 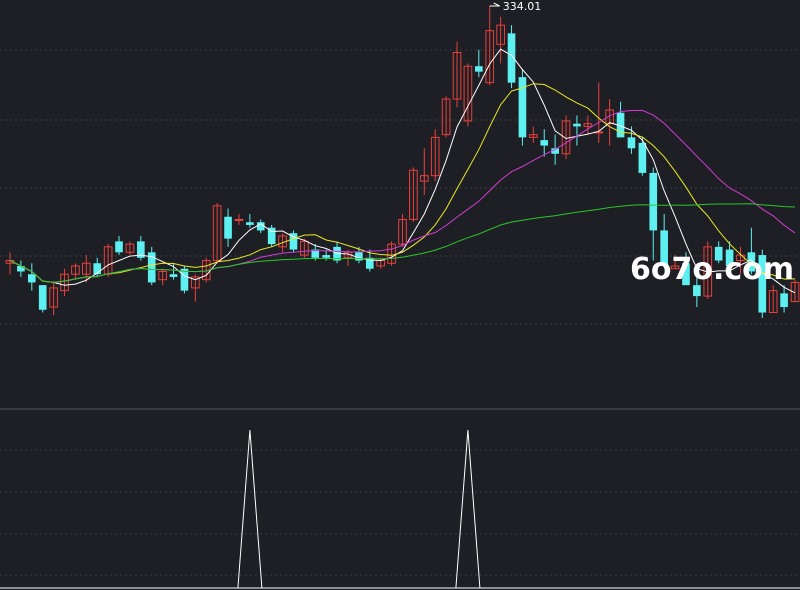 I want to click on peak-label: 334.01, so click(x=522, y=6).